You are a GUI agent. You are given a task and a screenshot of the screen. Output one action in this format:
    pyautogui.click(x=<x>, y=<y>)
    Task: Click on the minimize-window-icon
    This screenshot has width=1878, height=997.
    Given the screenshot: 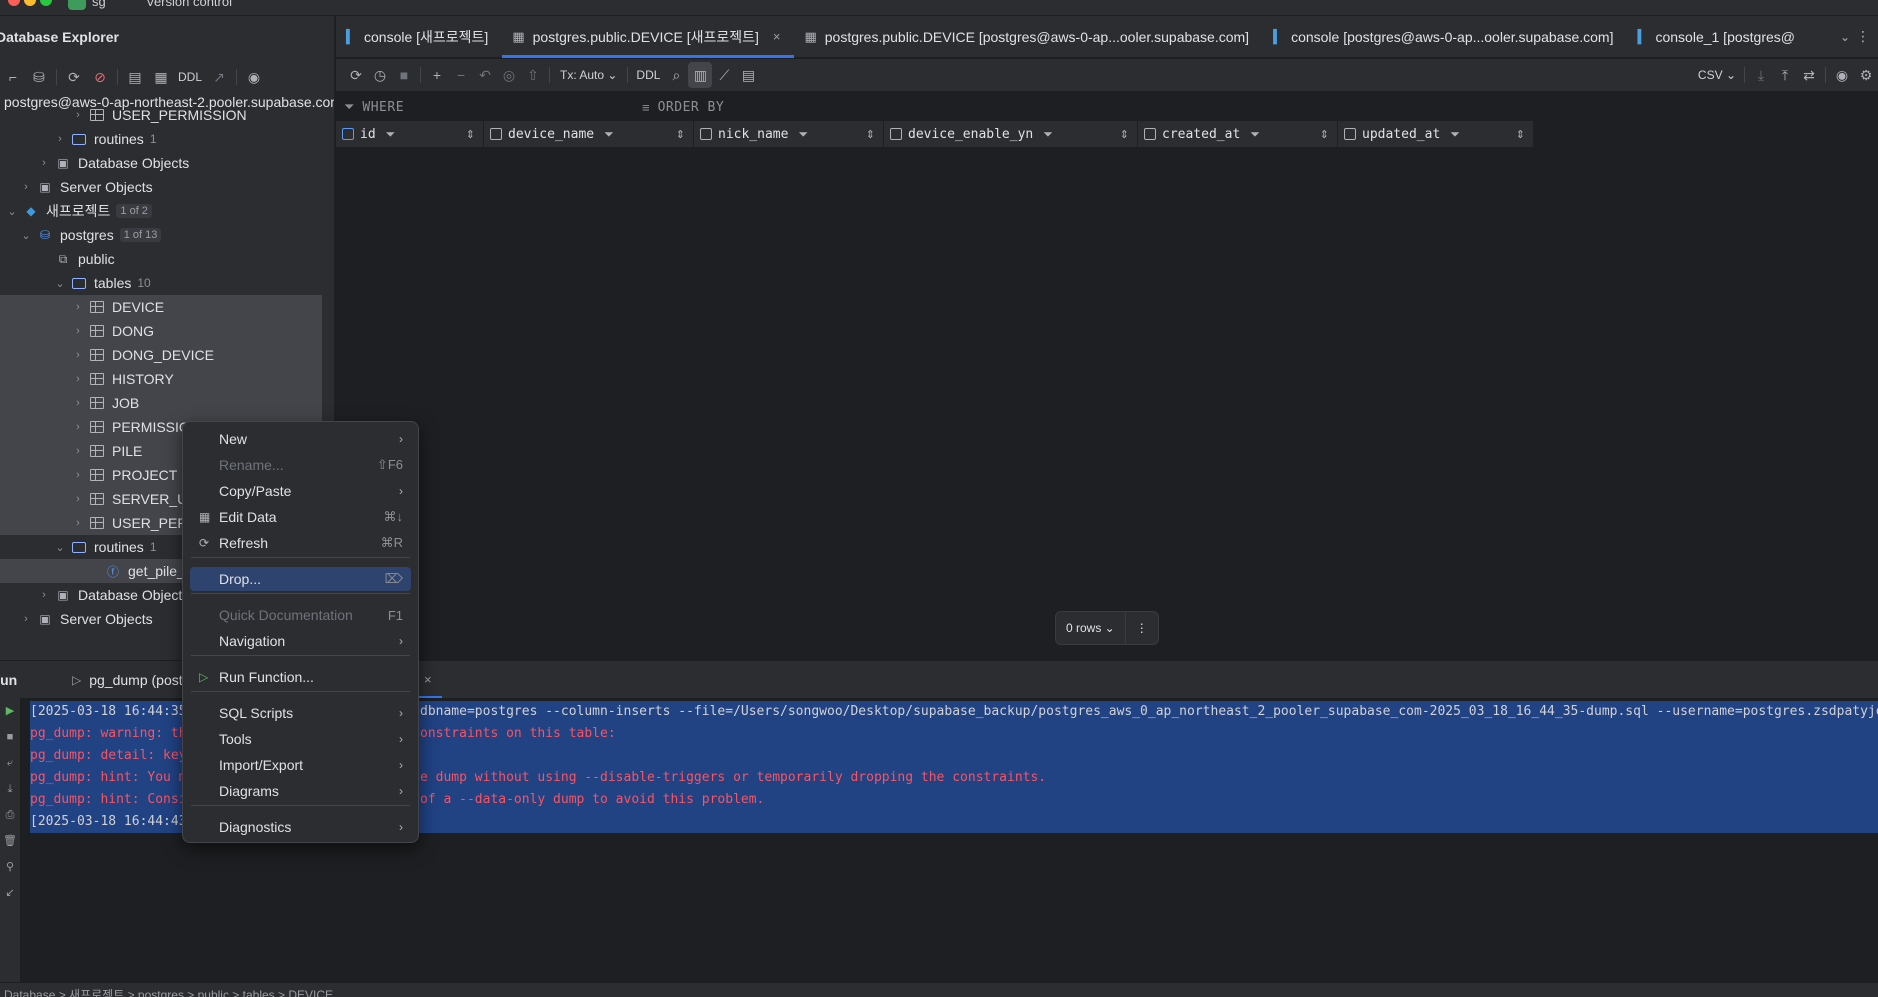 What is the action you would take?
    pyautogui.click(x=30, y=3)
    